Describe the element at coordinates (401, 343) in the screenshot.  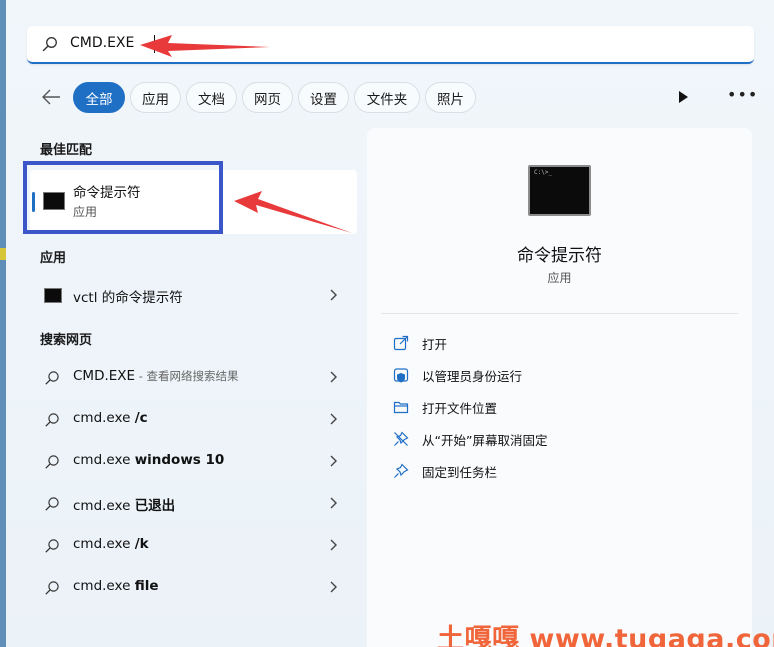
I see `open-external-icon` at that location.